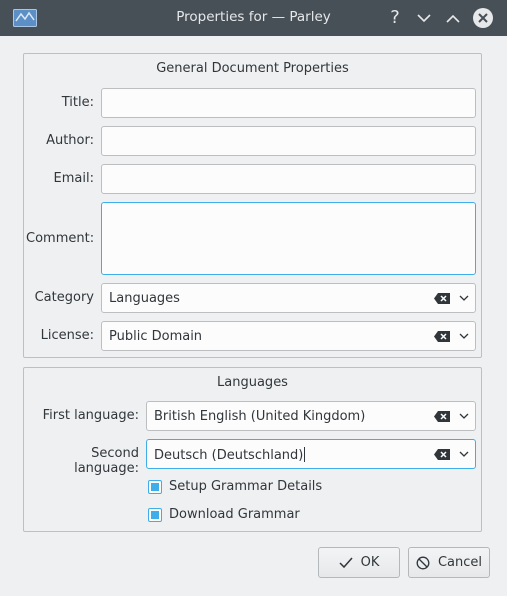  Describe the element at coordinates (359, 562) in the screenshot. I see `ok-button: OK` at that location.